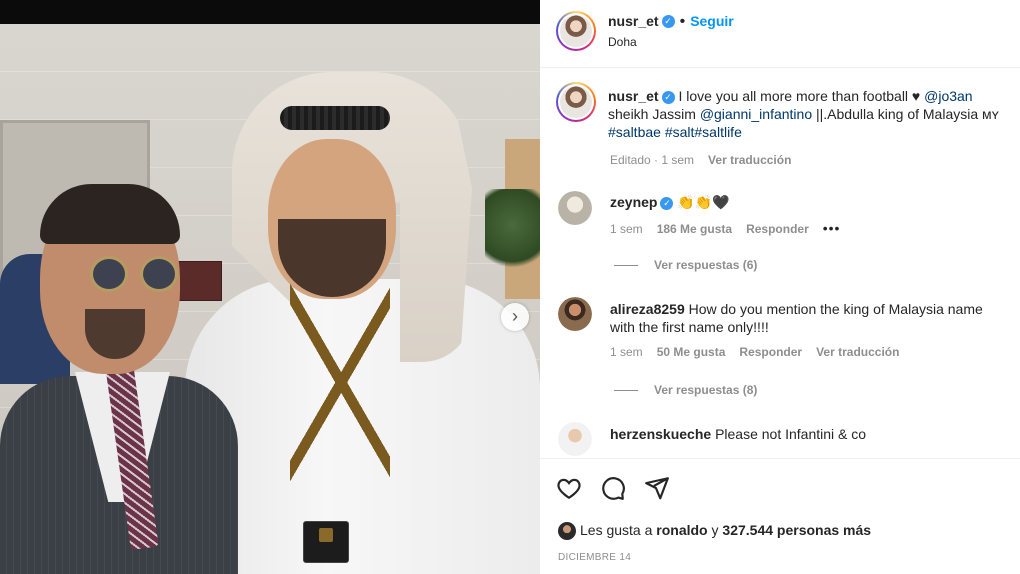 This screenshot has width=1020, height=574. What do you see at coordinates (326, 542) in the screenshot?
I see `accreditation-badge` at bounding box center [326, 542].